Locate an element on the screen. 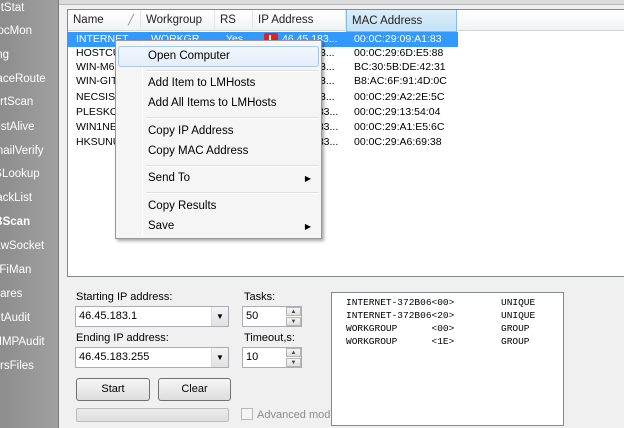  column-header-rs: RS is located at coordinates (234, 20).